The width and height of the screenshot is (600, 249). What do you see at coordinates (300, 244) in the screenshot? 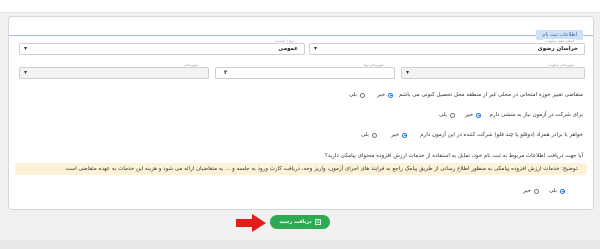
I see `bottom-strip` at bounding box center [300, 244].